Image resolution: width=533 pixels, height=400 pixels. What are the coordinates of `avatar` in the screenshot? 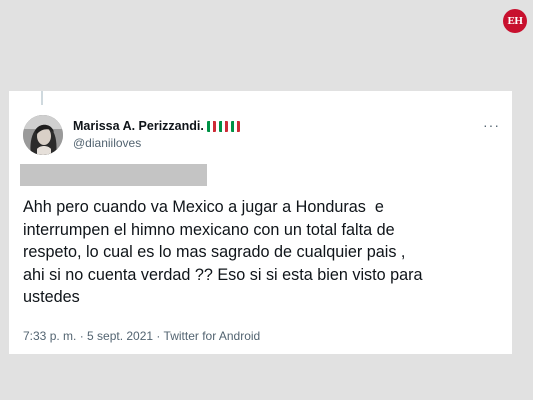 It's located at (43, 135).